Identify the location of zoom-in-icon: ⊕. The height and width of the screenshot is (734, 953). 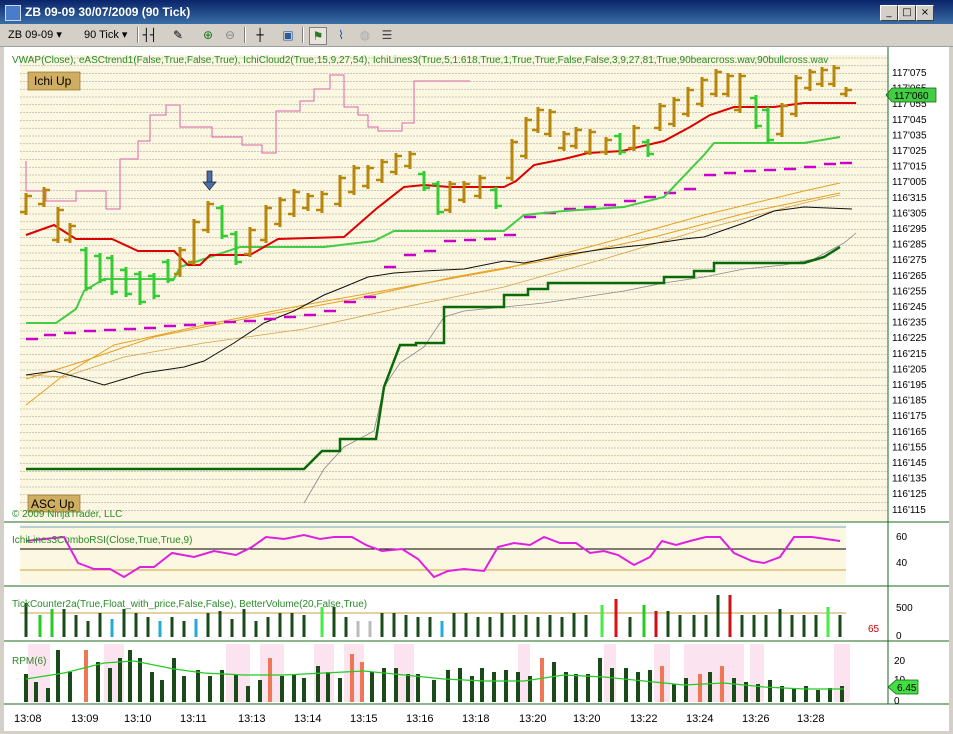
(208, 35).